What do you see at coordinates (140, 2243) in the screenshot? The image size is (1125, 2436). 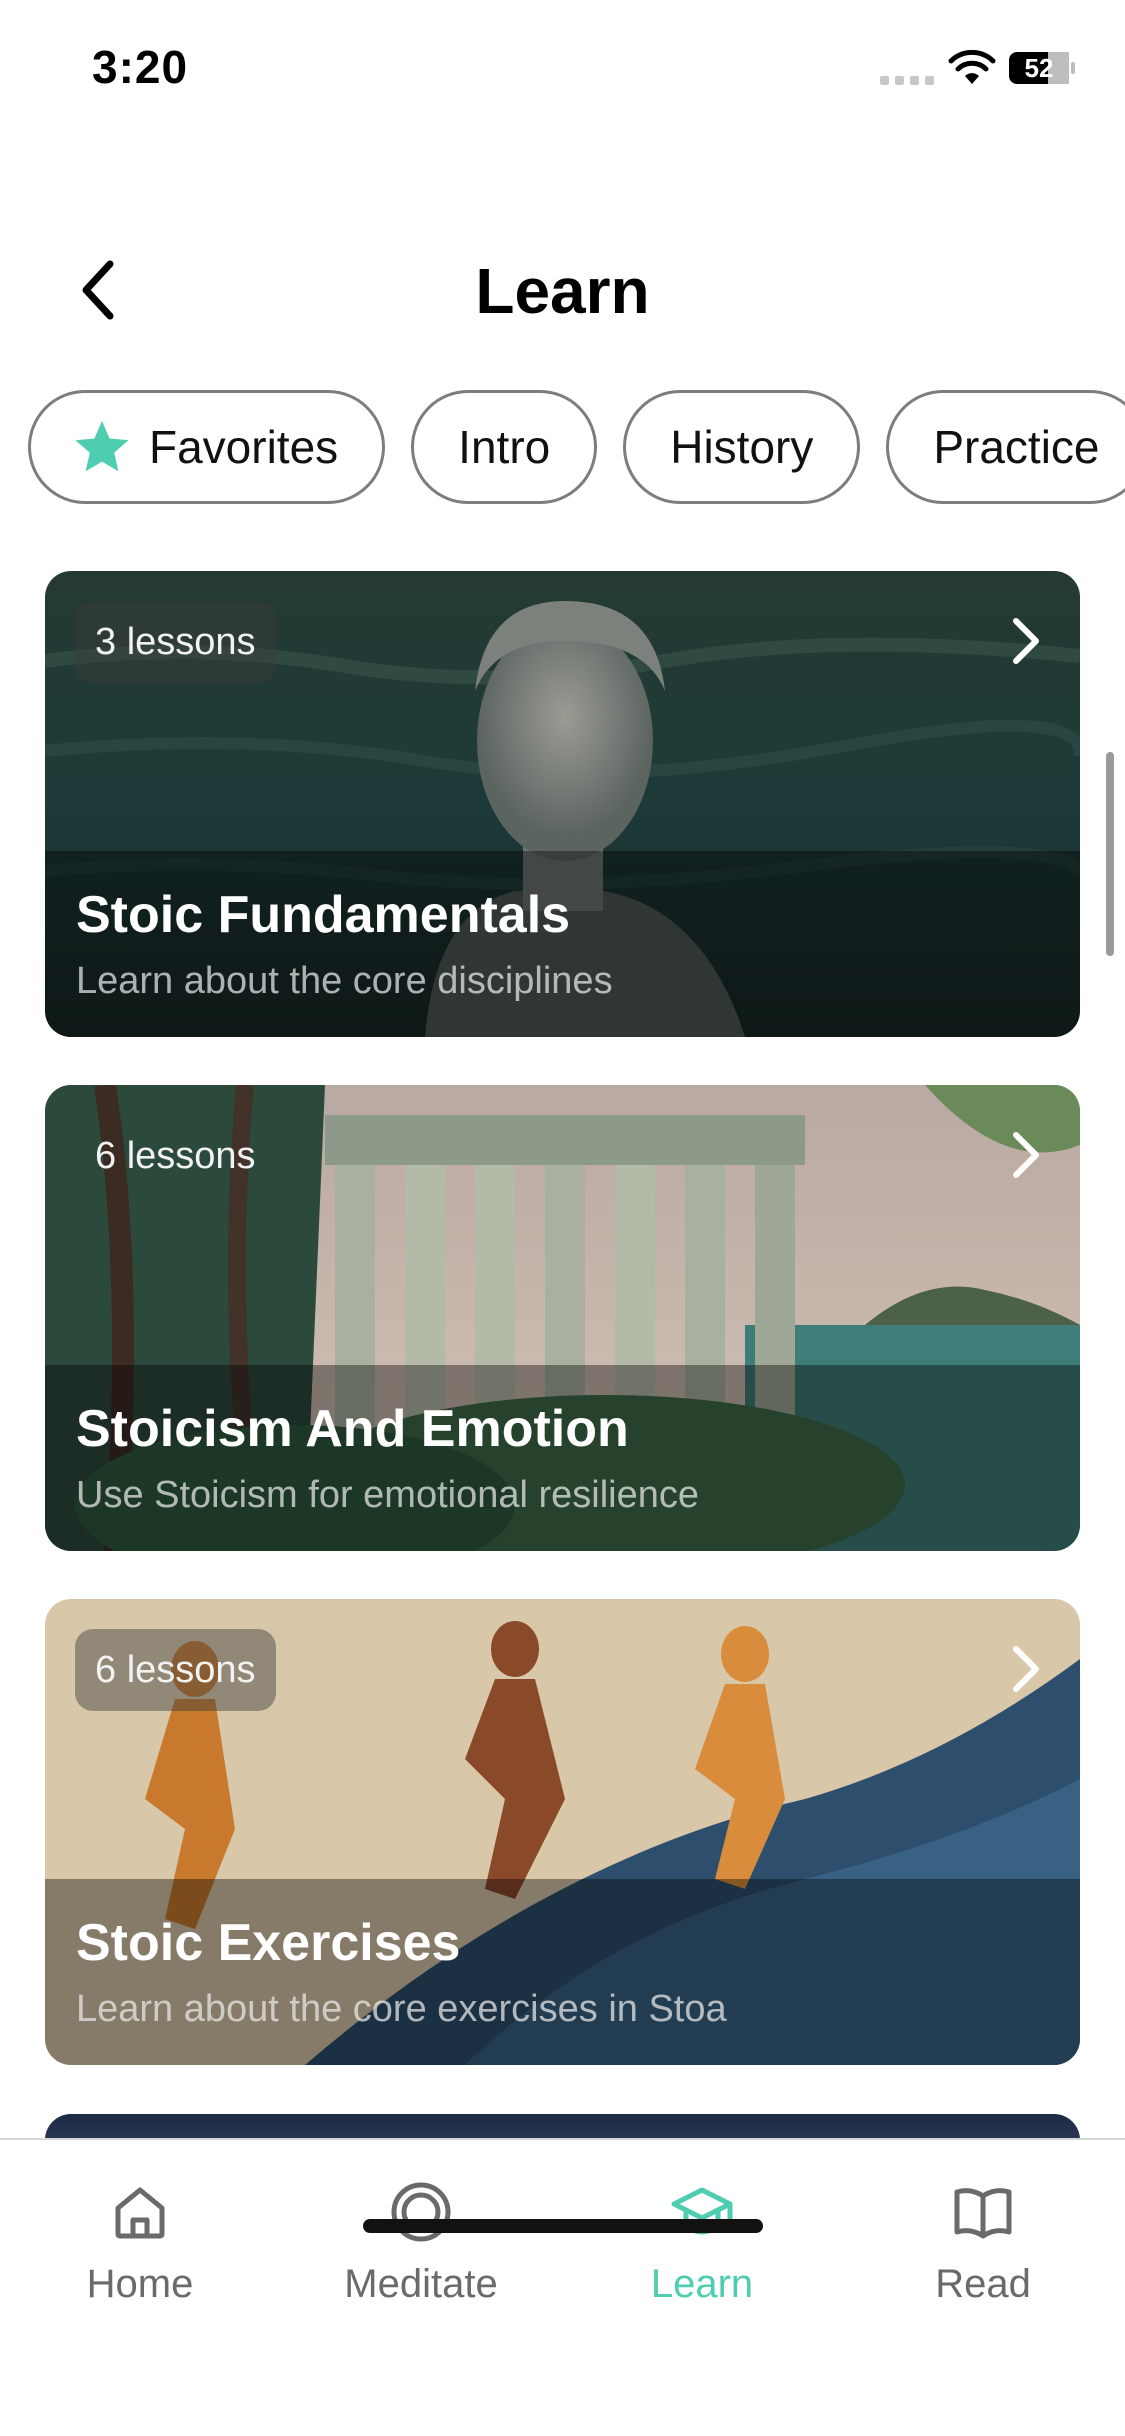 I see `tab-home: Home` at bounding box center [140, 2243].